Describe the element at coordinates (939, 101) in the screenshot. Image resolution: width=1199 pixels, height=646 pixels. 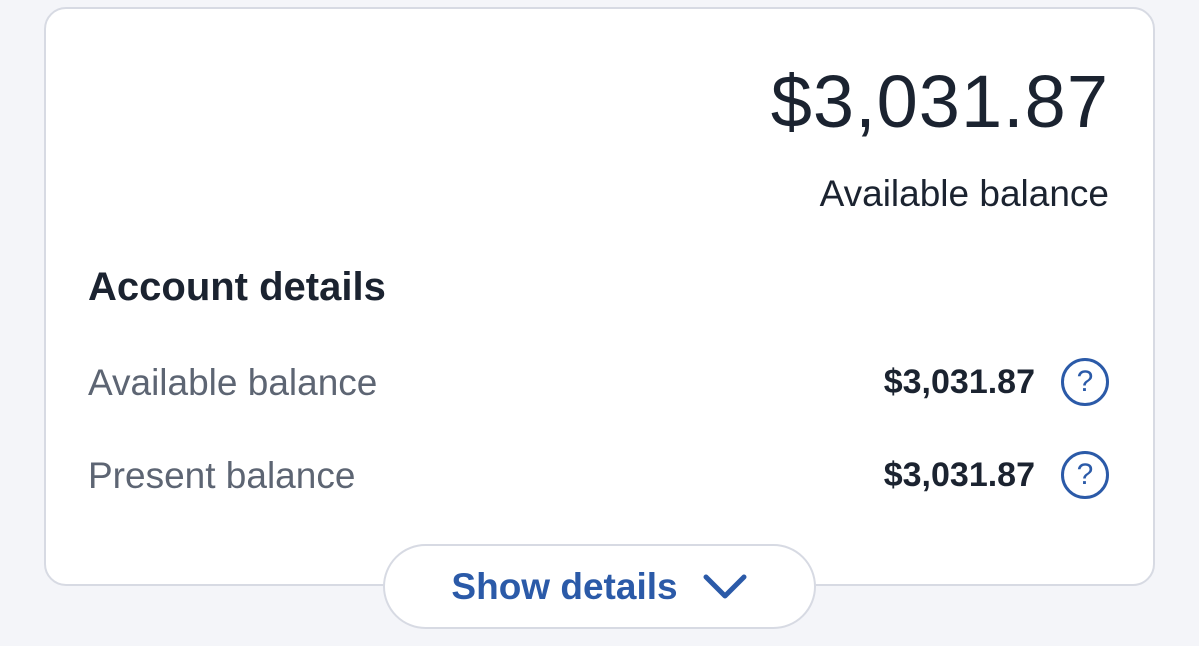
I see `available-balance-amount: $3,031.87` at that location.